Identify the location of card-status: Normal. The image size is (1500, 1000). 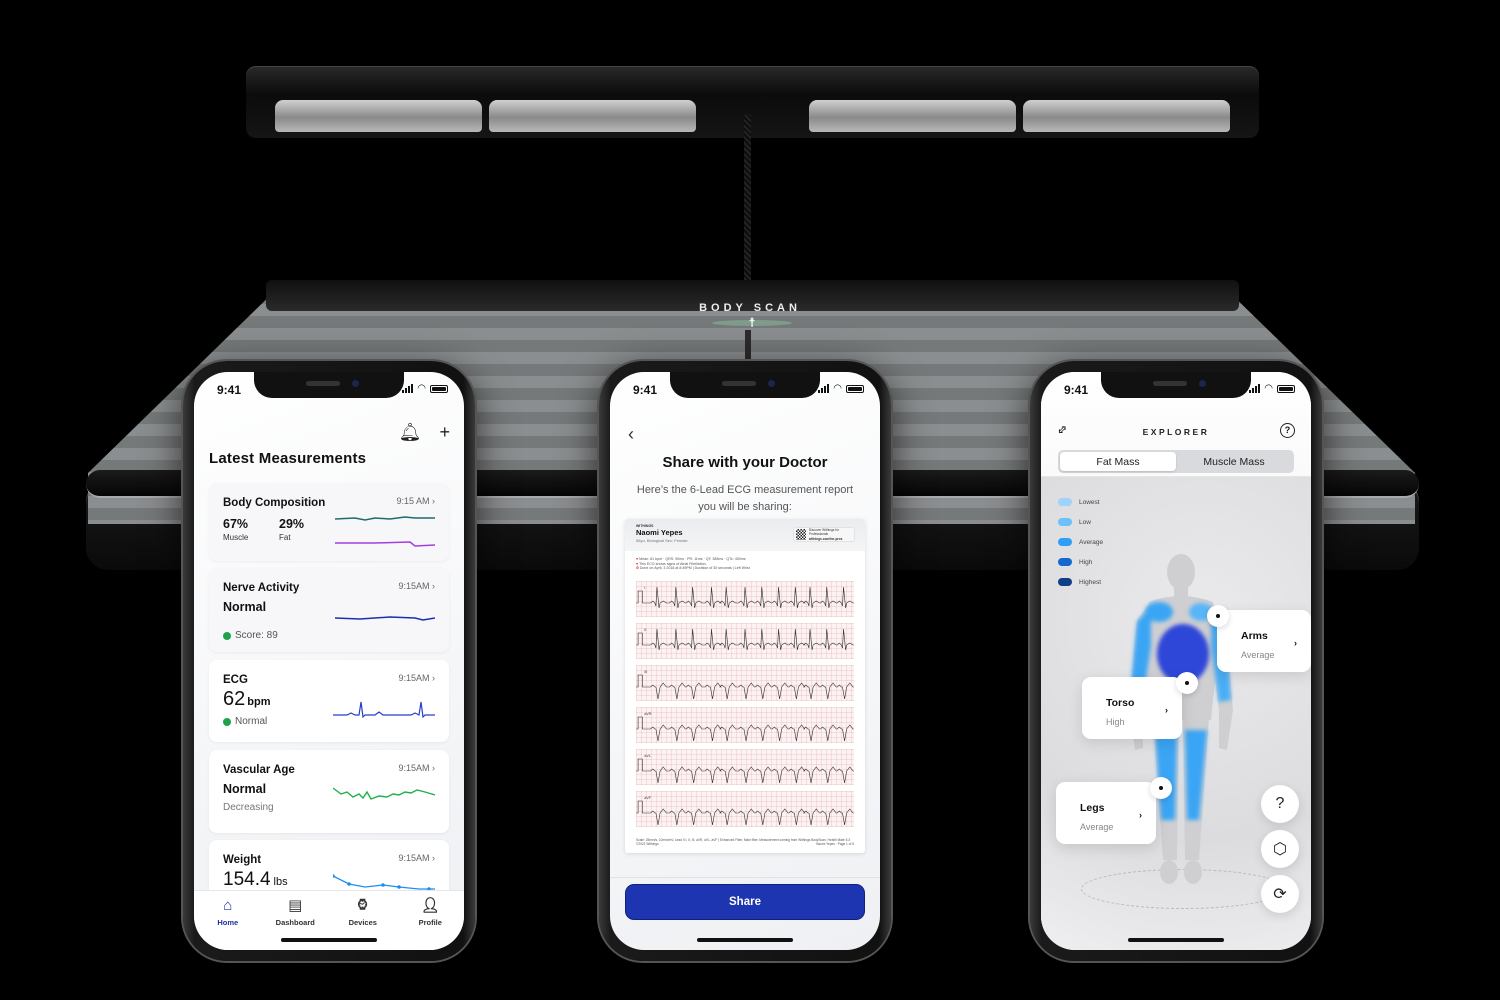
(245, 789).